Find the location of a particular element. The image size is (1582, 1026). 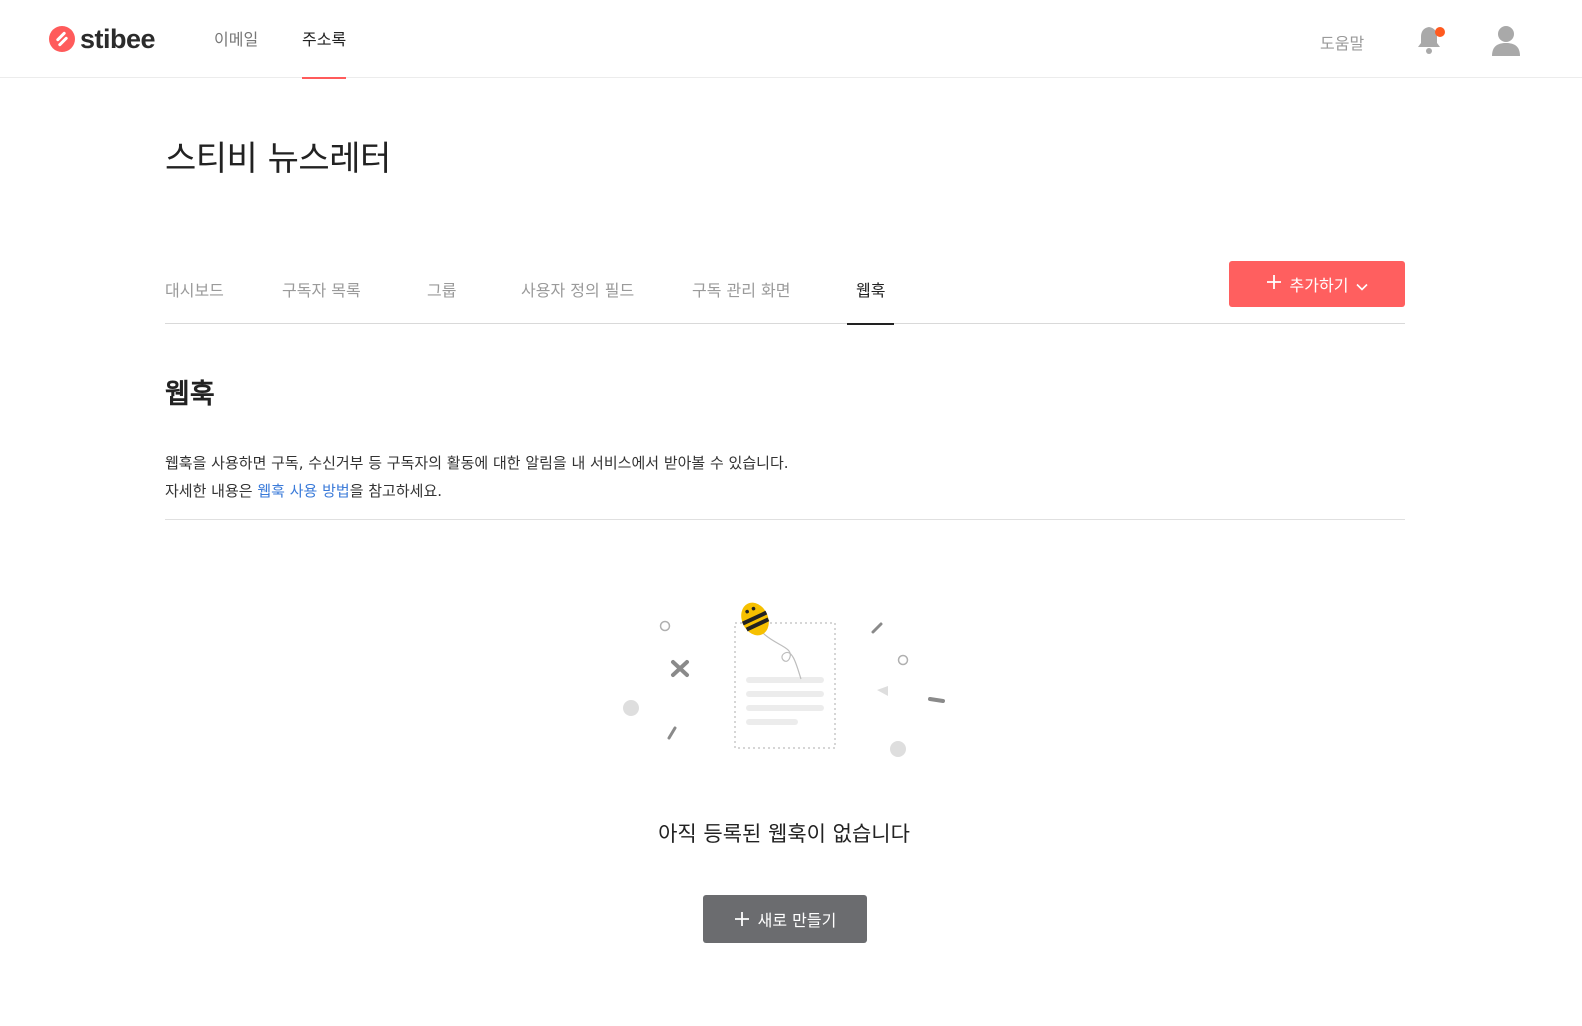

topnav-addressbook: 주소록 is located at coordinates (324, 52).